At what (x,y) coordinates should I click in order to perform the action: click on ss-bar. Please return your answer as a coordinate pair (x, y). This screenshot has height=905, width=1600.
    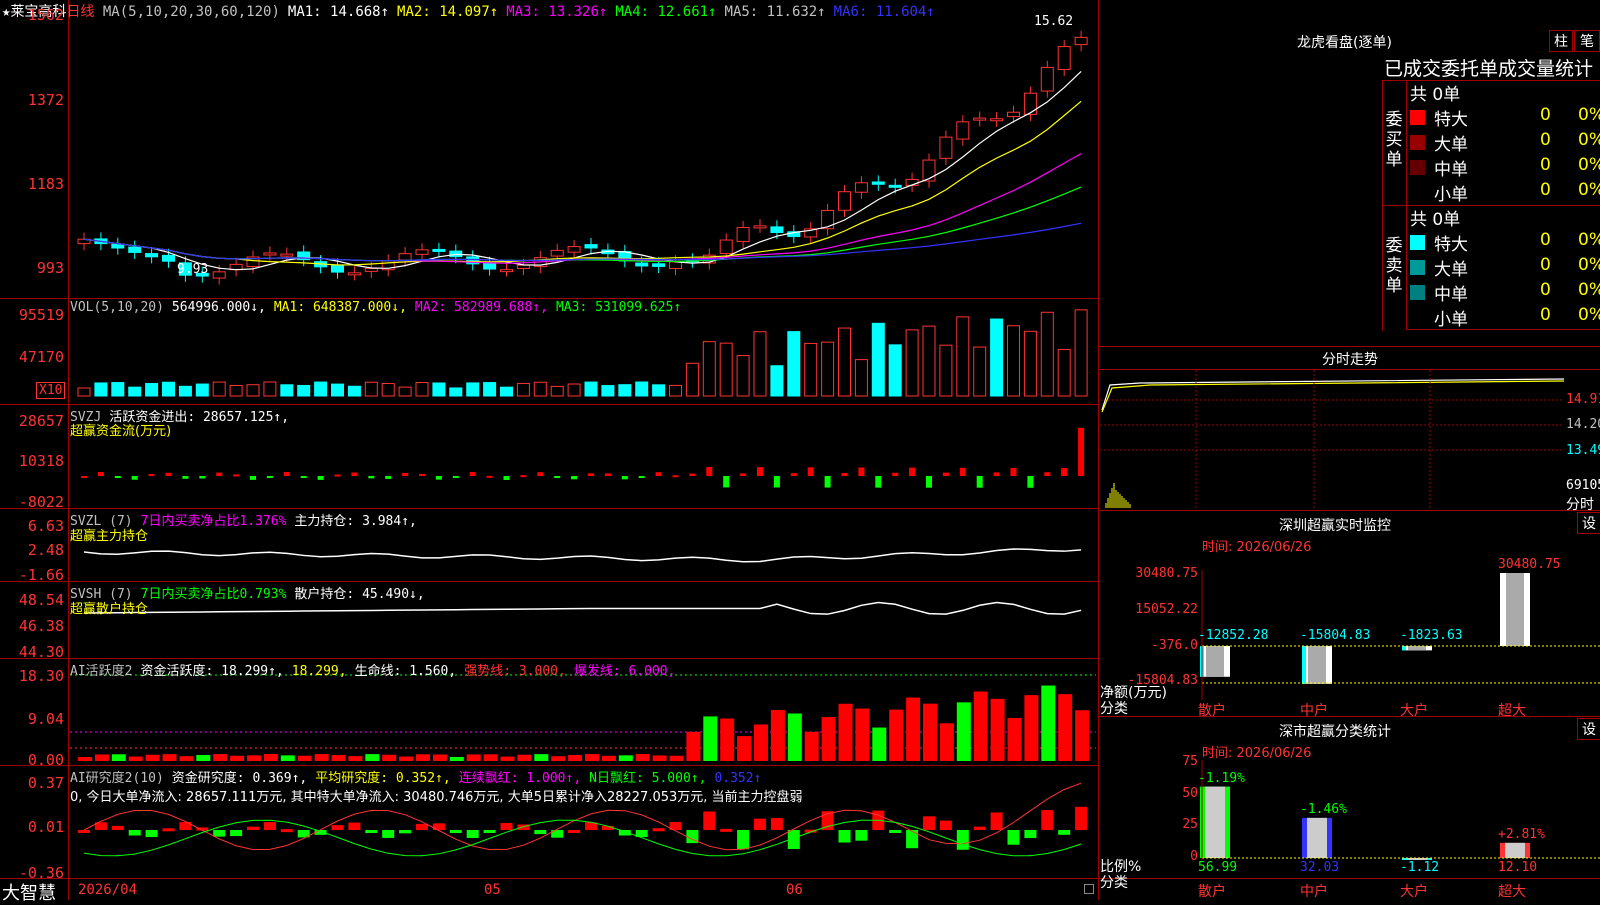
    Looking at the image, I should click on (1317, 837).